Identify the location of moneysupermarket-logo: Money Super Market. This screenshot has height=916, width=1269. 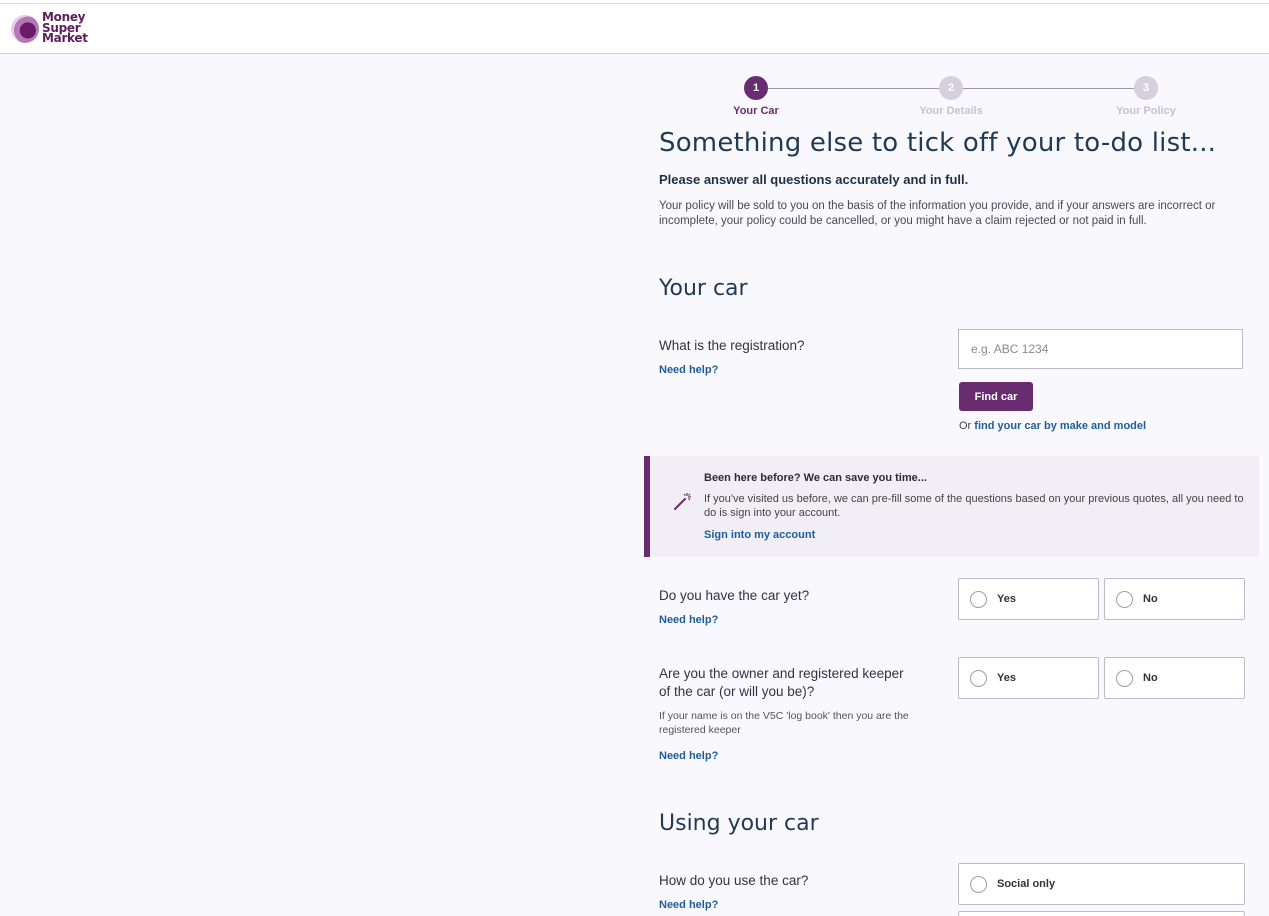
(56, 28).